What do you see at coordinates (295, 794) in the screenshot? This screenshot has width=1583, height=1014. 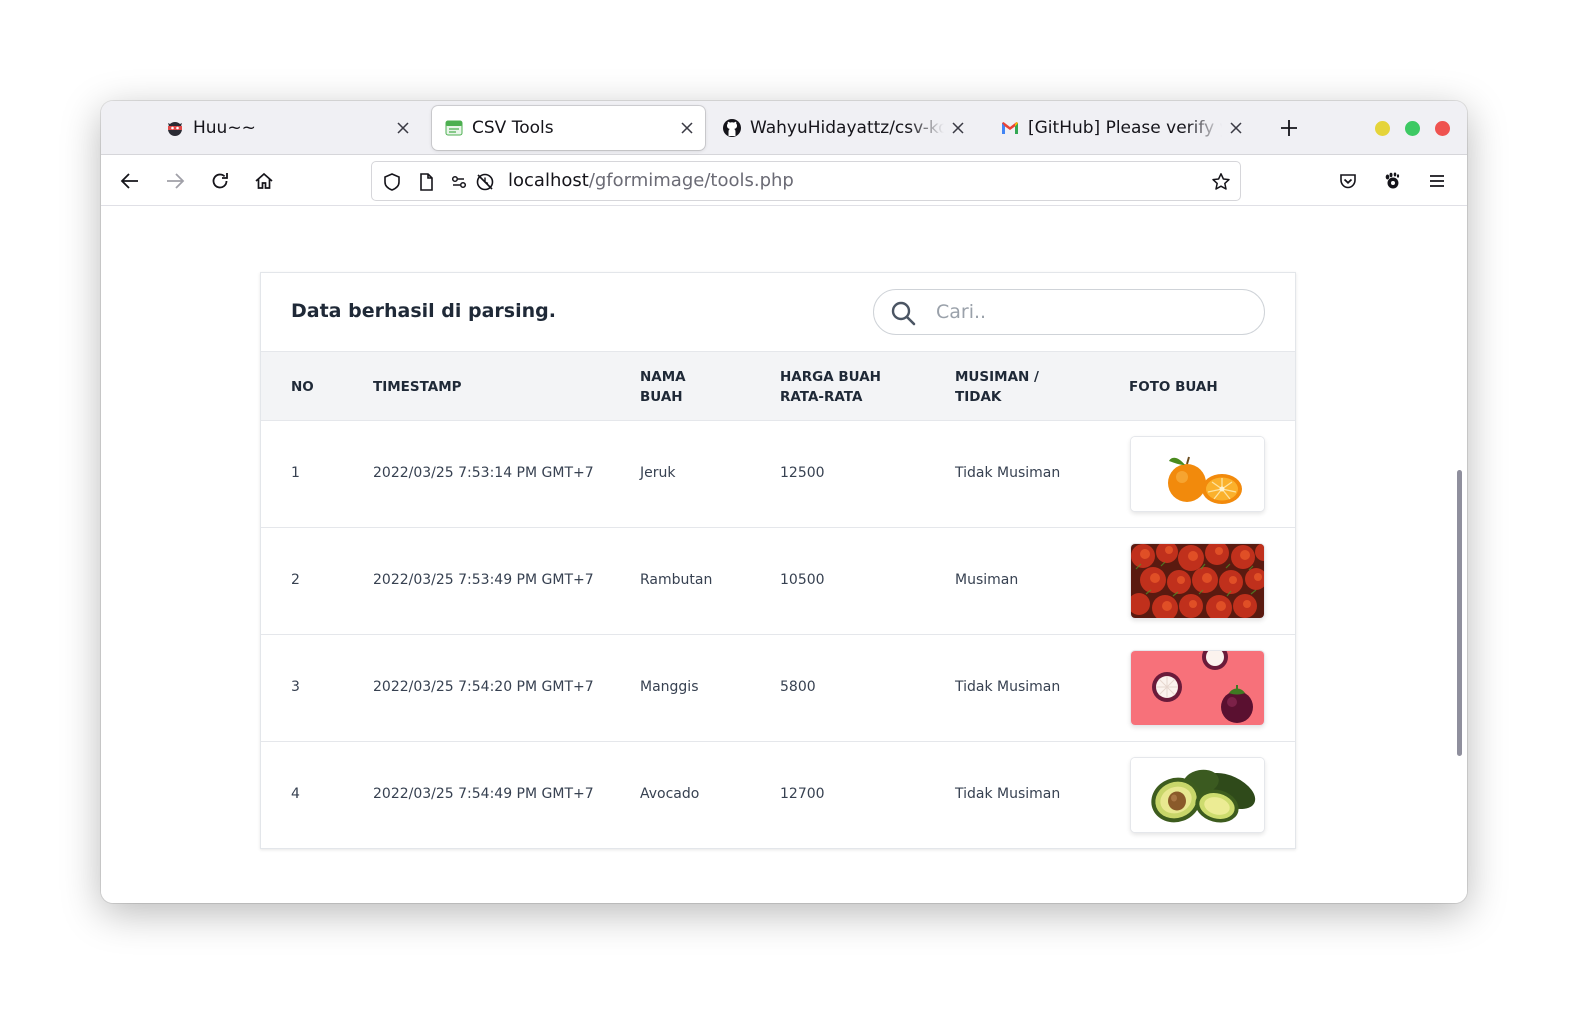 I see `cell-no: 4` at bounding box center [295, 794].